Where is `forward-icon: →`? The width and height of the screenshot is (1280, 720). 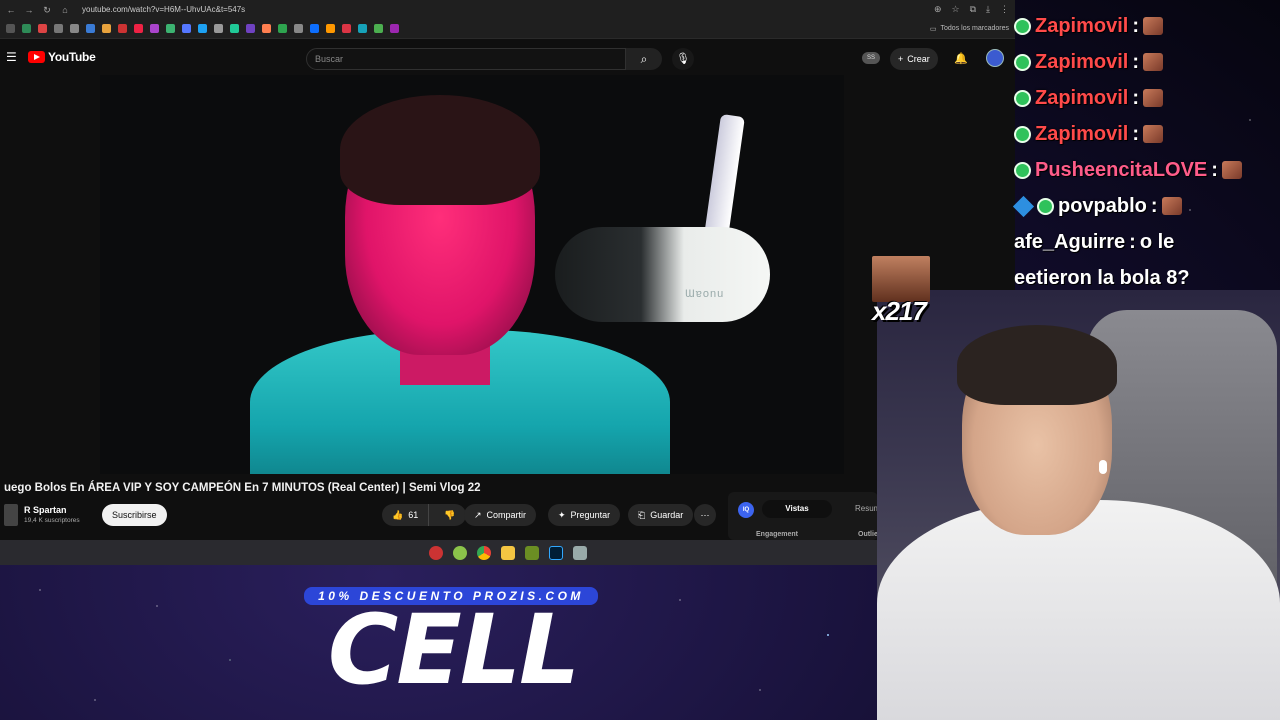
forward-icon: → is located at coordinates (29, 10).